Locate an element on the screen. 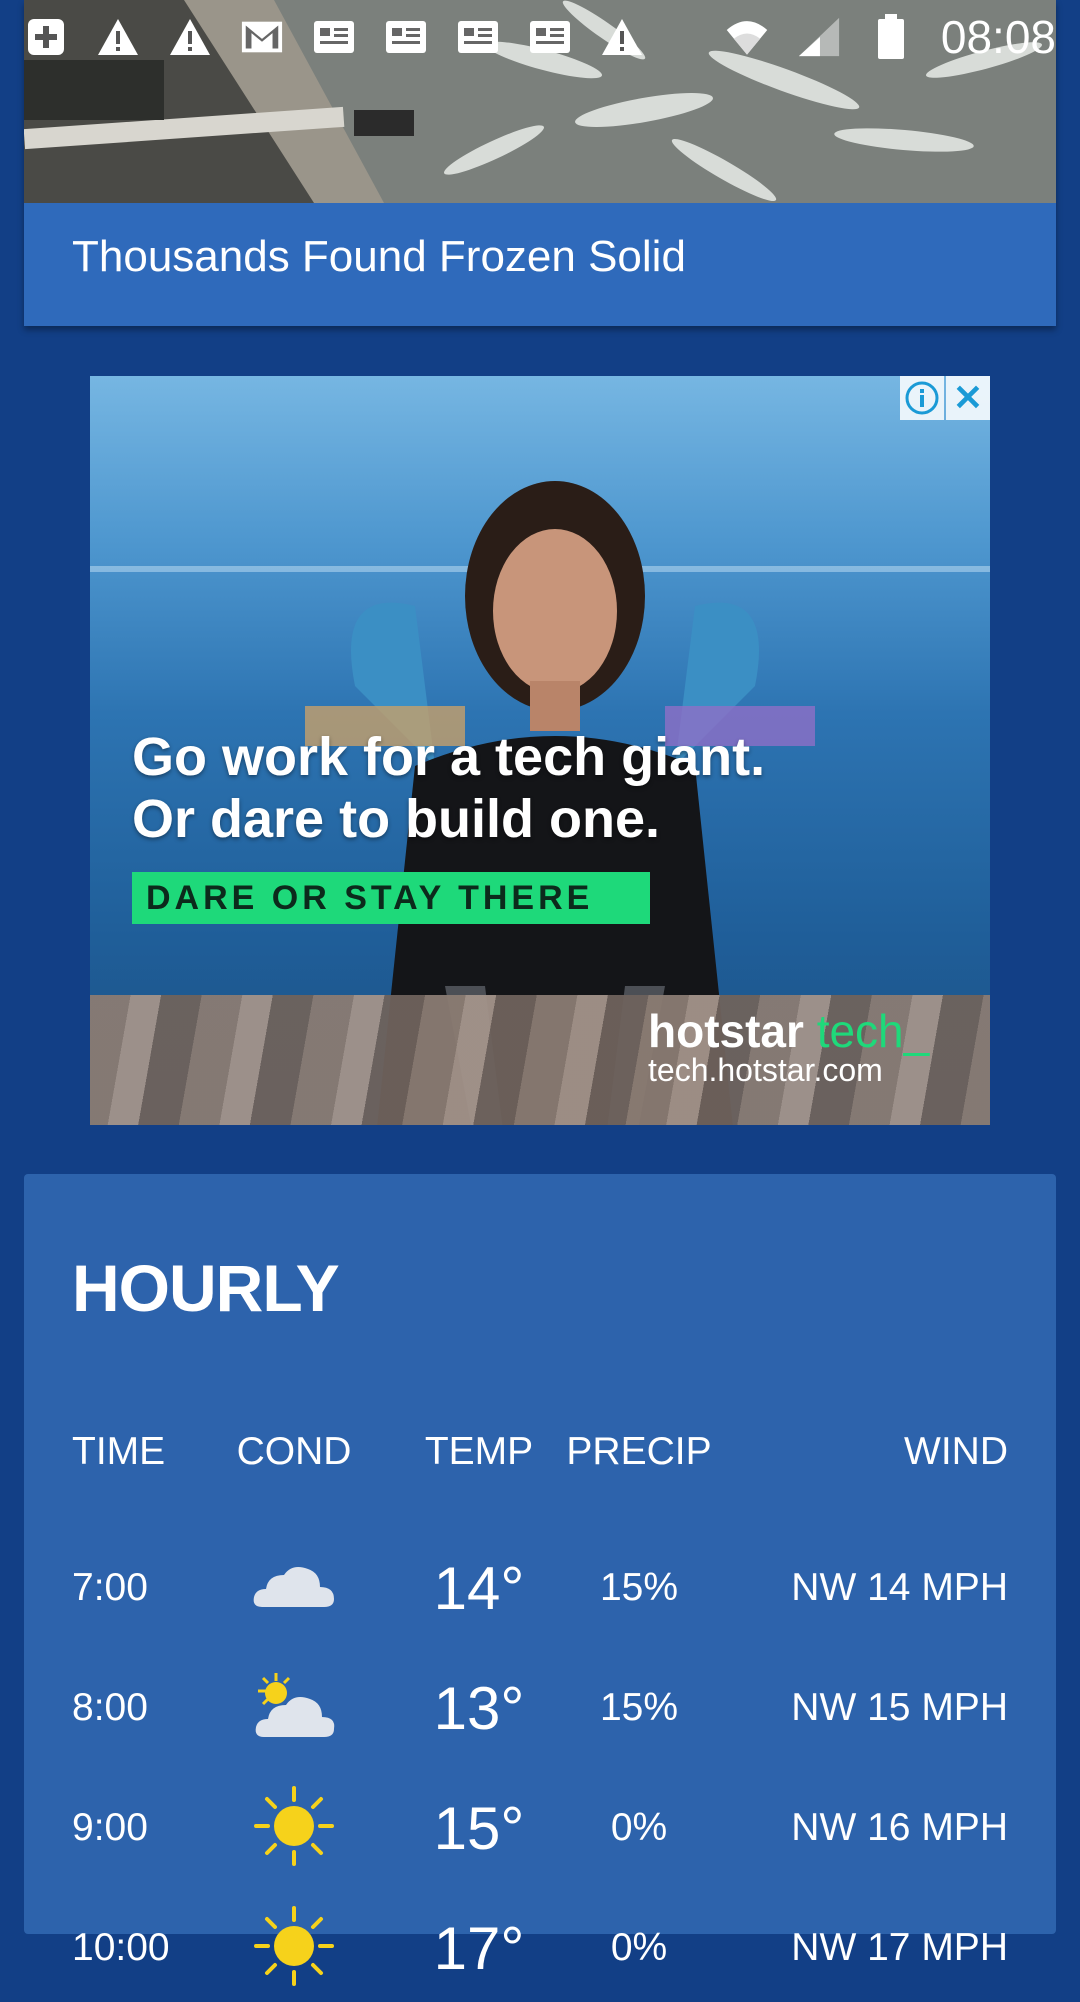 The width and height of the screenshot is (1080, 2002). hourly-row: 7:00 14° 15% NW 14 MPH is located at coordinates (540, 1592).